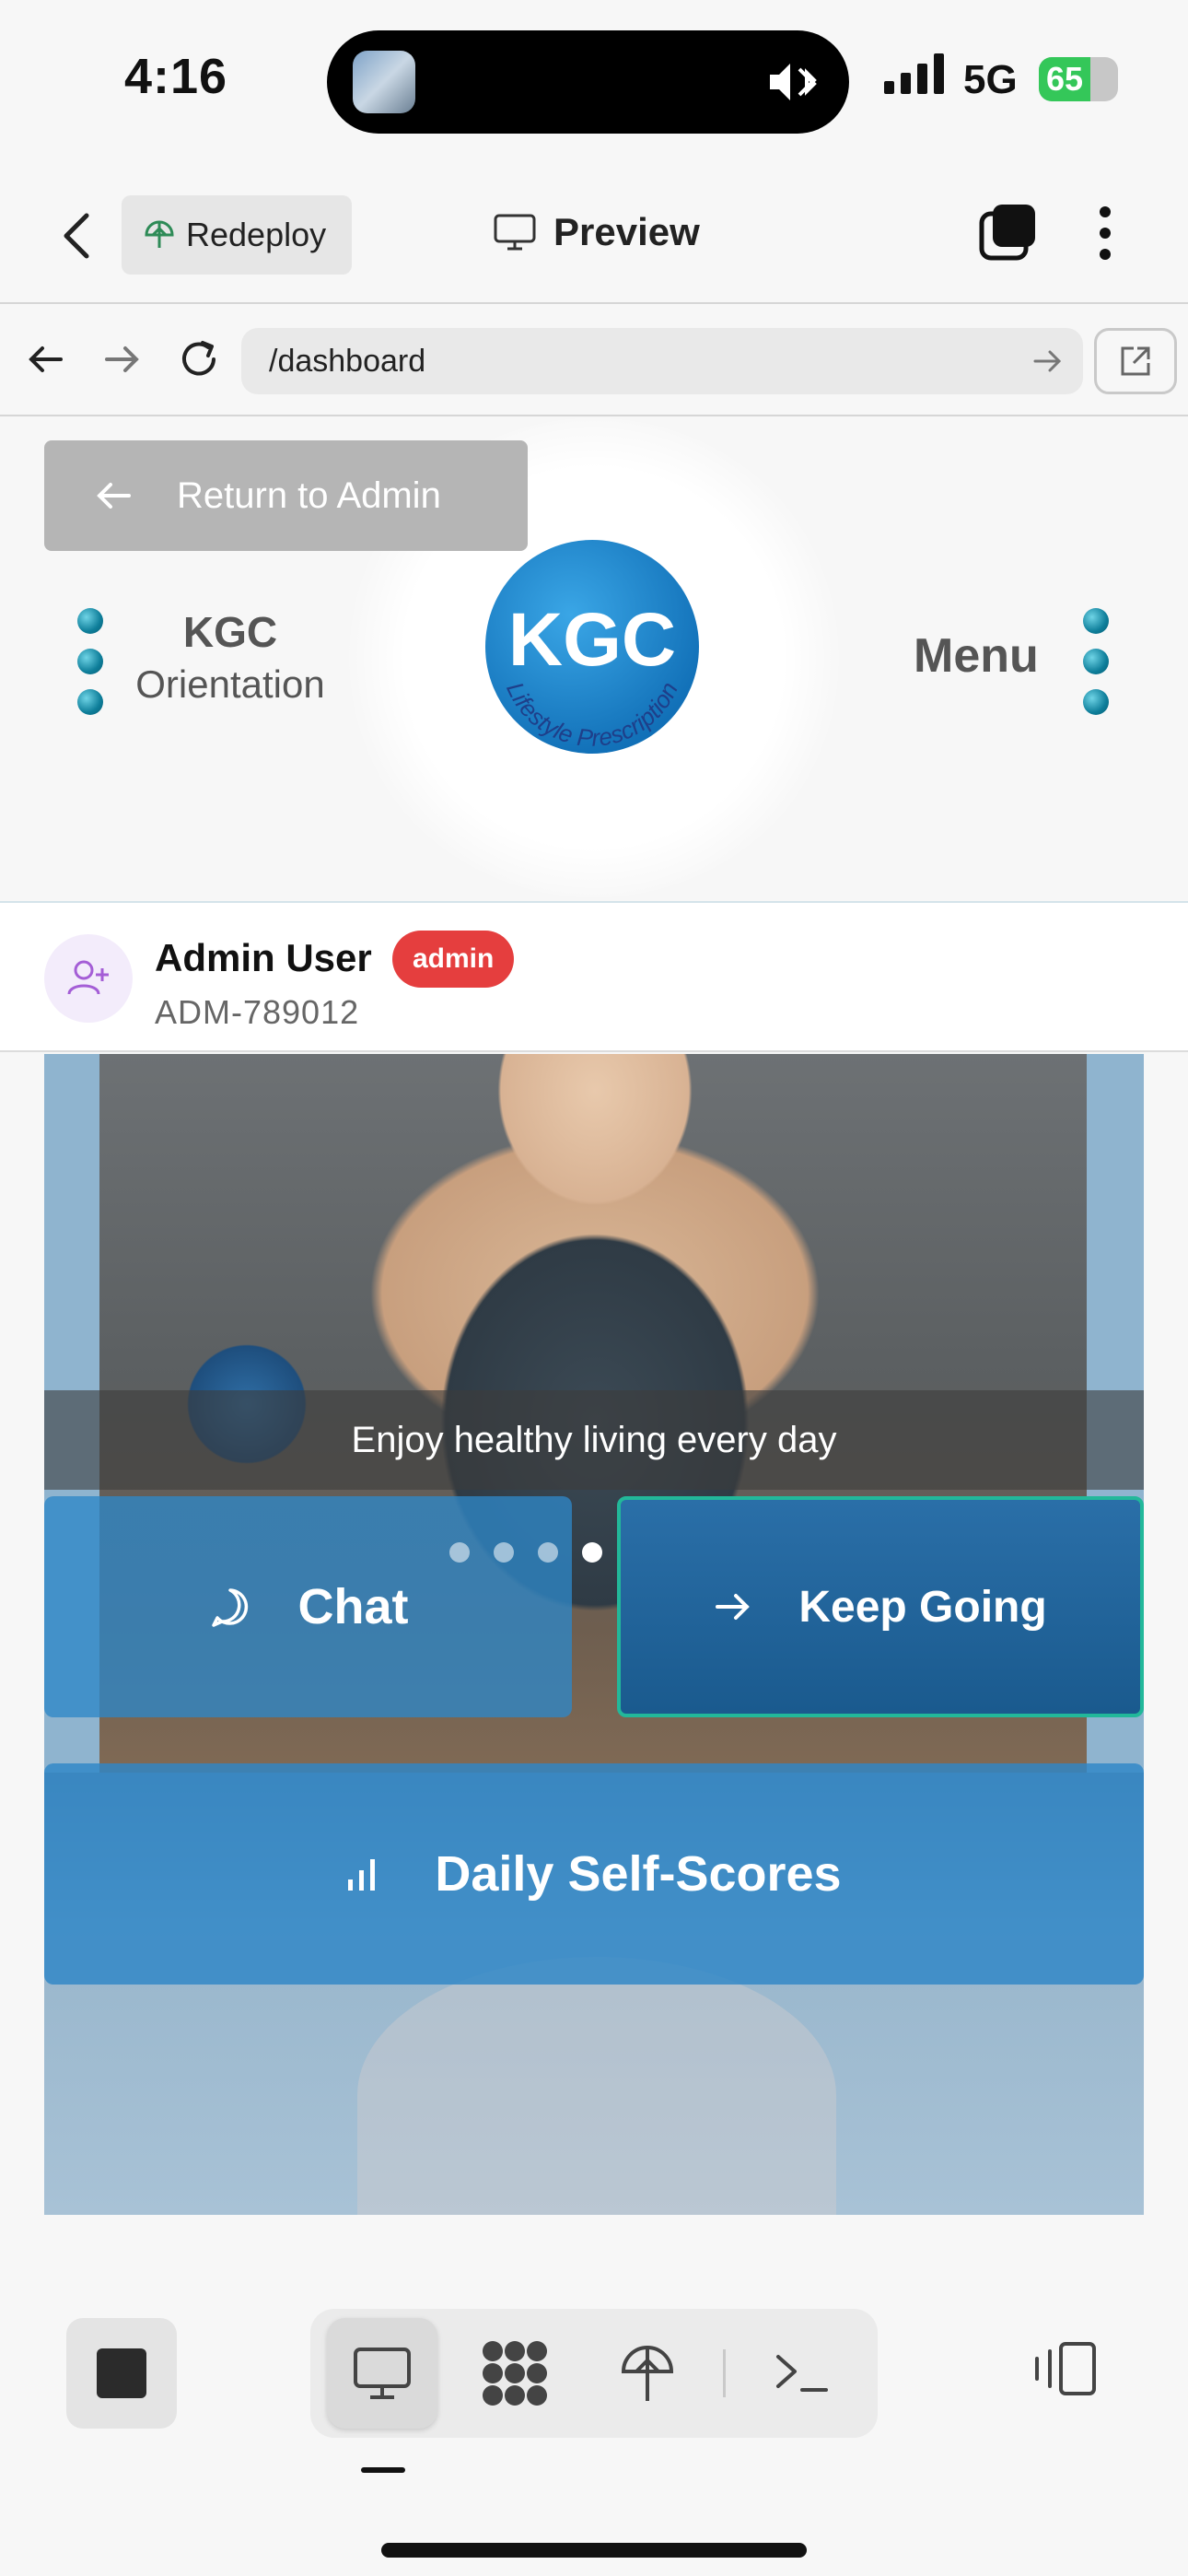  Describe the element at coordinates (1065, 79) in the screenshot. I see `battery-level: 65` at that location.